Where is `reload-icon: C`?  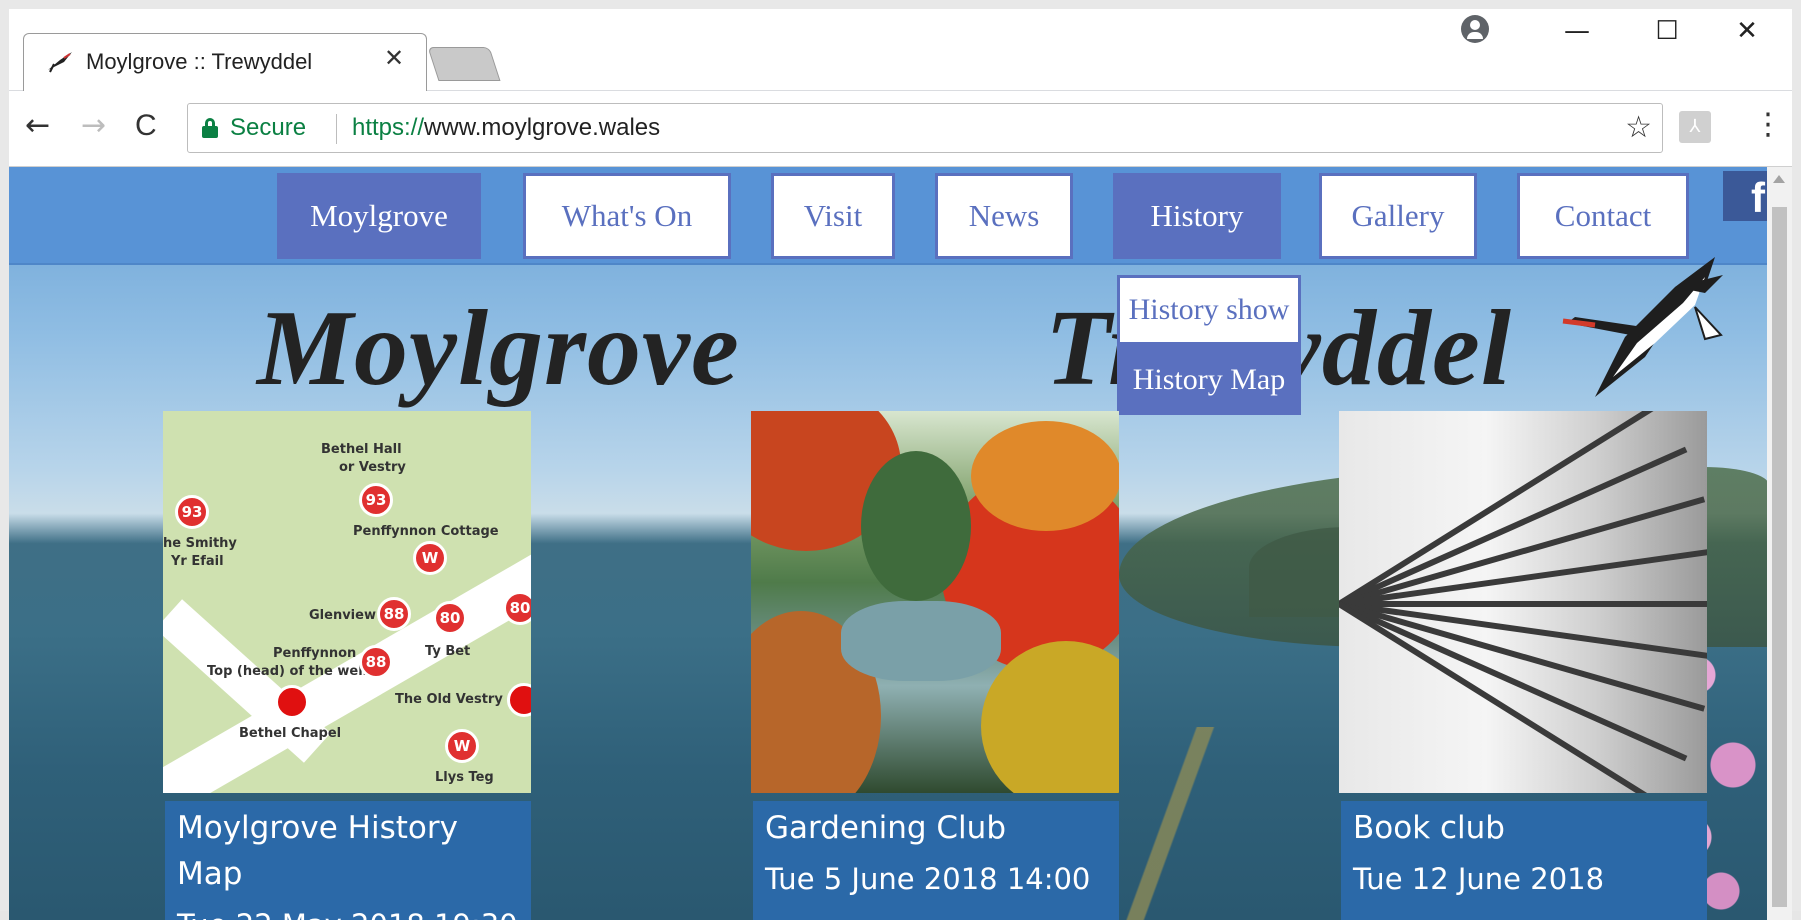 reload-icon: C is located at coordinates (146, 126).